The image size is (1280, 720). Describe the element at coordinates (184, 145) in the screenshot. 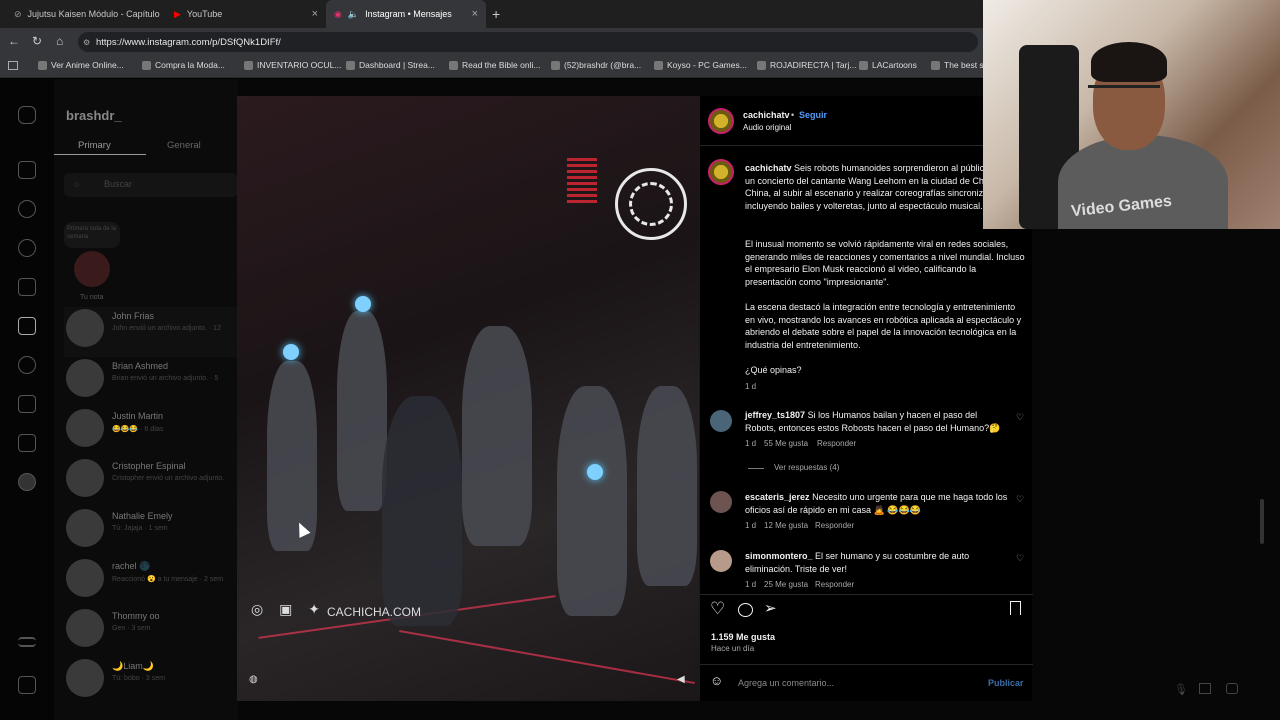

I see `tab-general: General` at that location.